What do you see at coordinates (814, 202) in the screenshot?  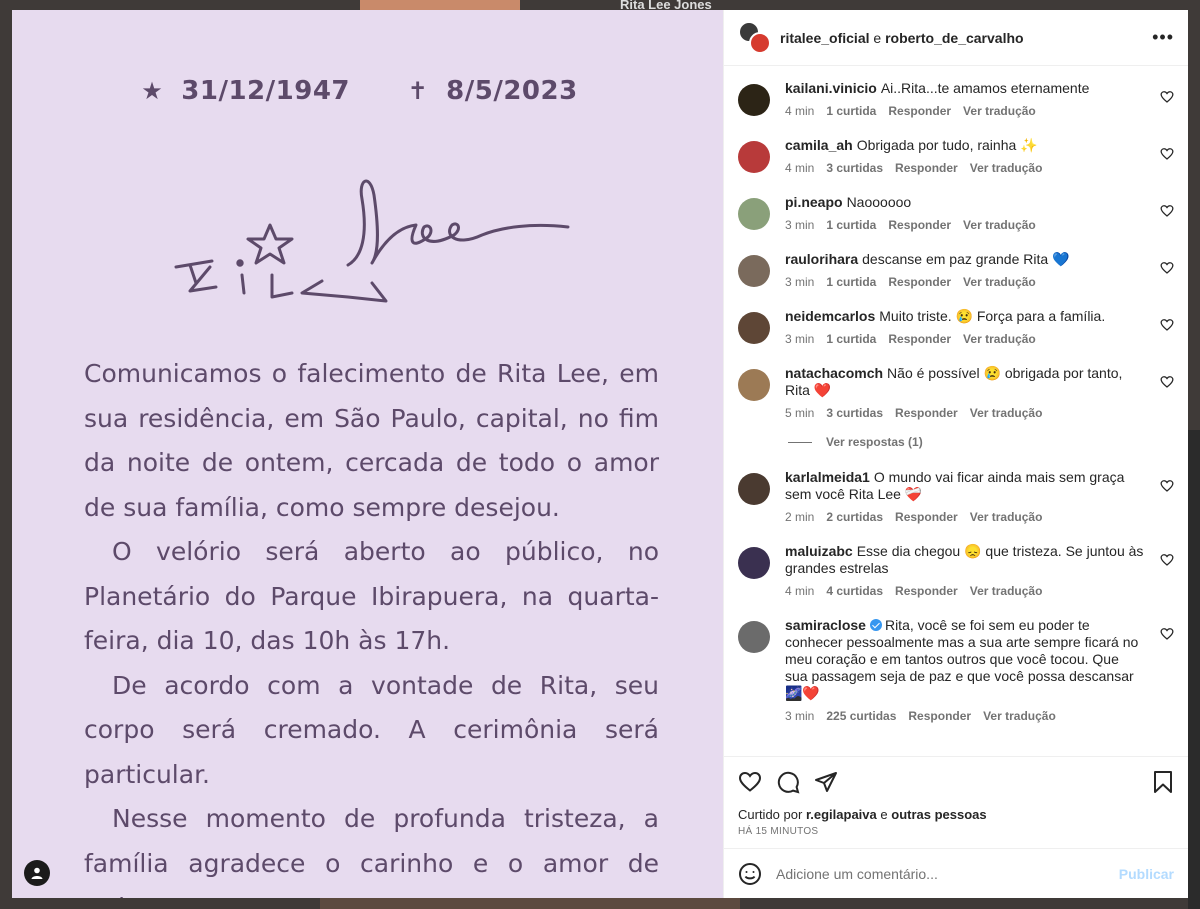 I see `comment-username: pi.neapo` at bounding box center [814, 202].